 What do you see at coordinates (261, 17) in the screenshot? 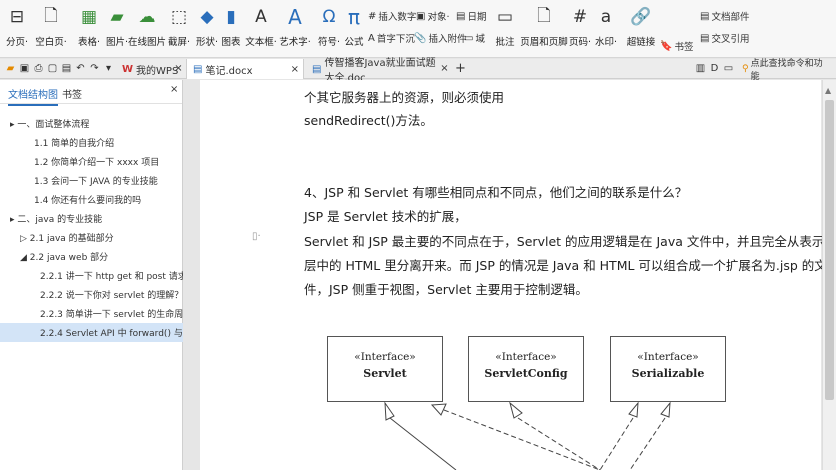
I see `textbox-icon: A` at bounding box center [261, 17].